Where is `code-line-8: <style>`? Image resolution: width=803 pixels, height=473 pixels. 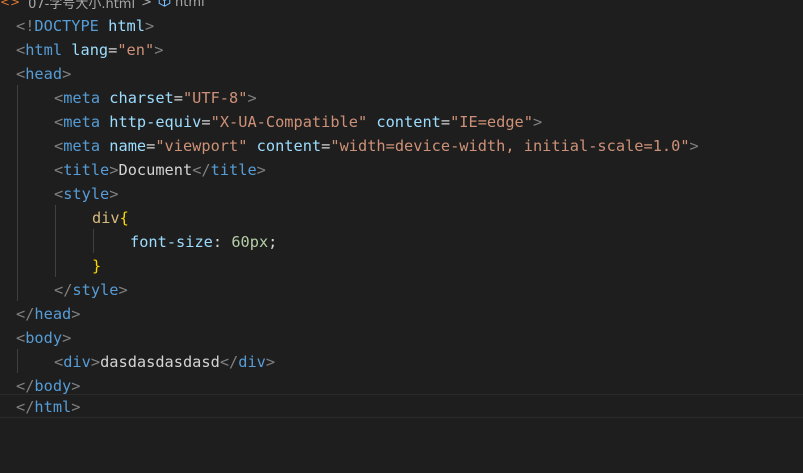
code-line-8: <style> is located at coordinates (86, 194).